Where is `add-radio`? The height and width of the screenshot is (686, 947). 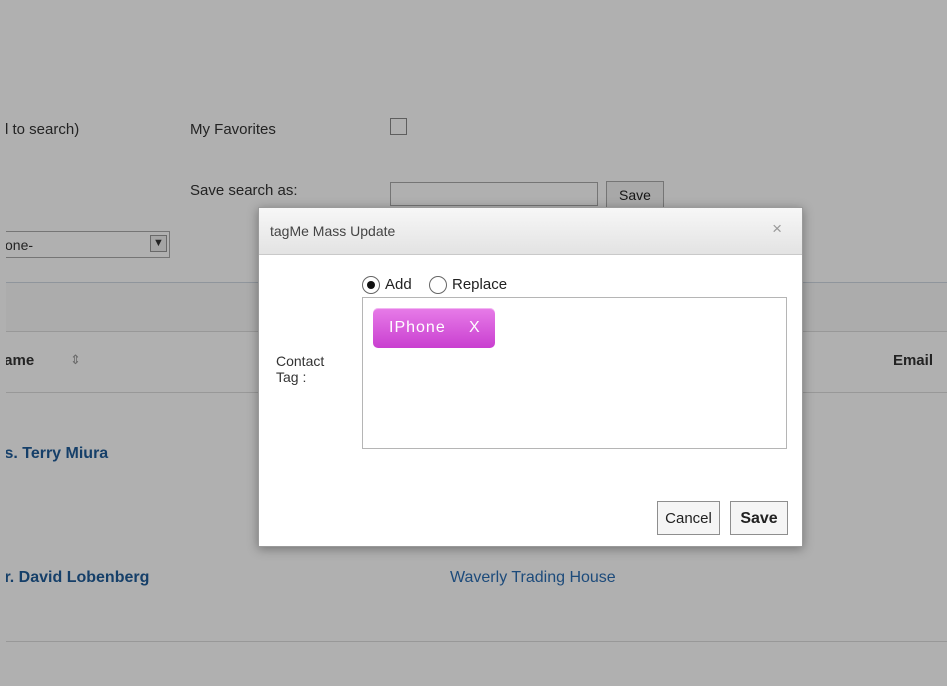 add-radio is located at coordinates (371, 285).